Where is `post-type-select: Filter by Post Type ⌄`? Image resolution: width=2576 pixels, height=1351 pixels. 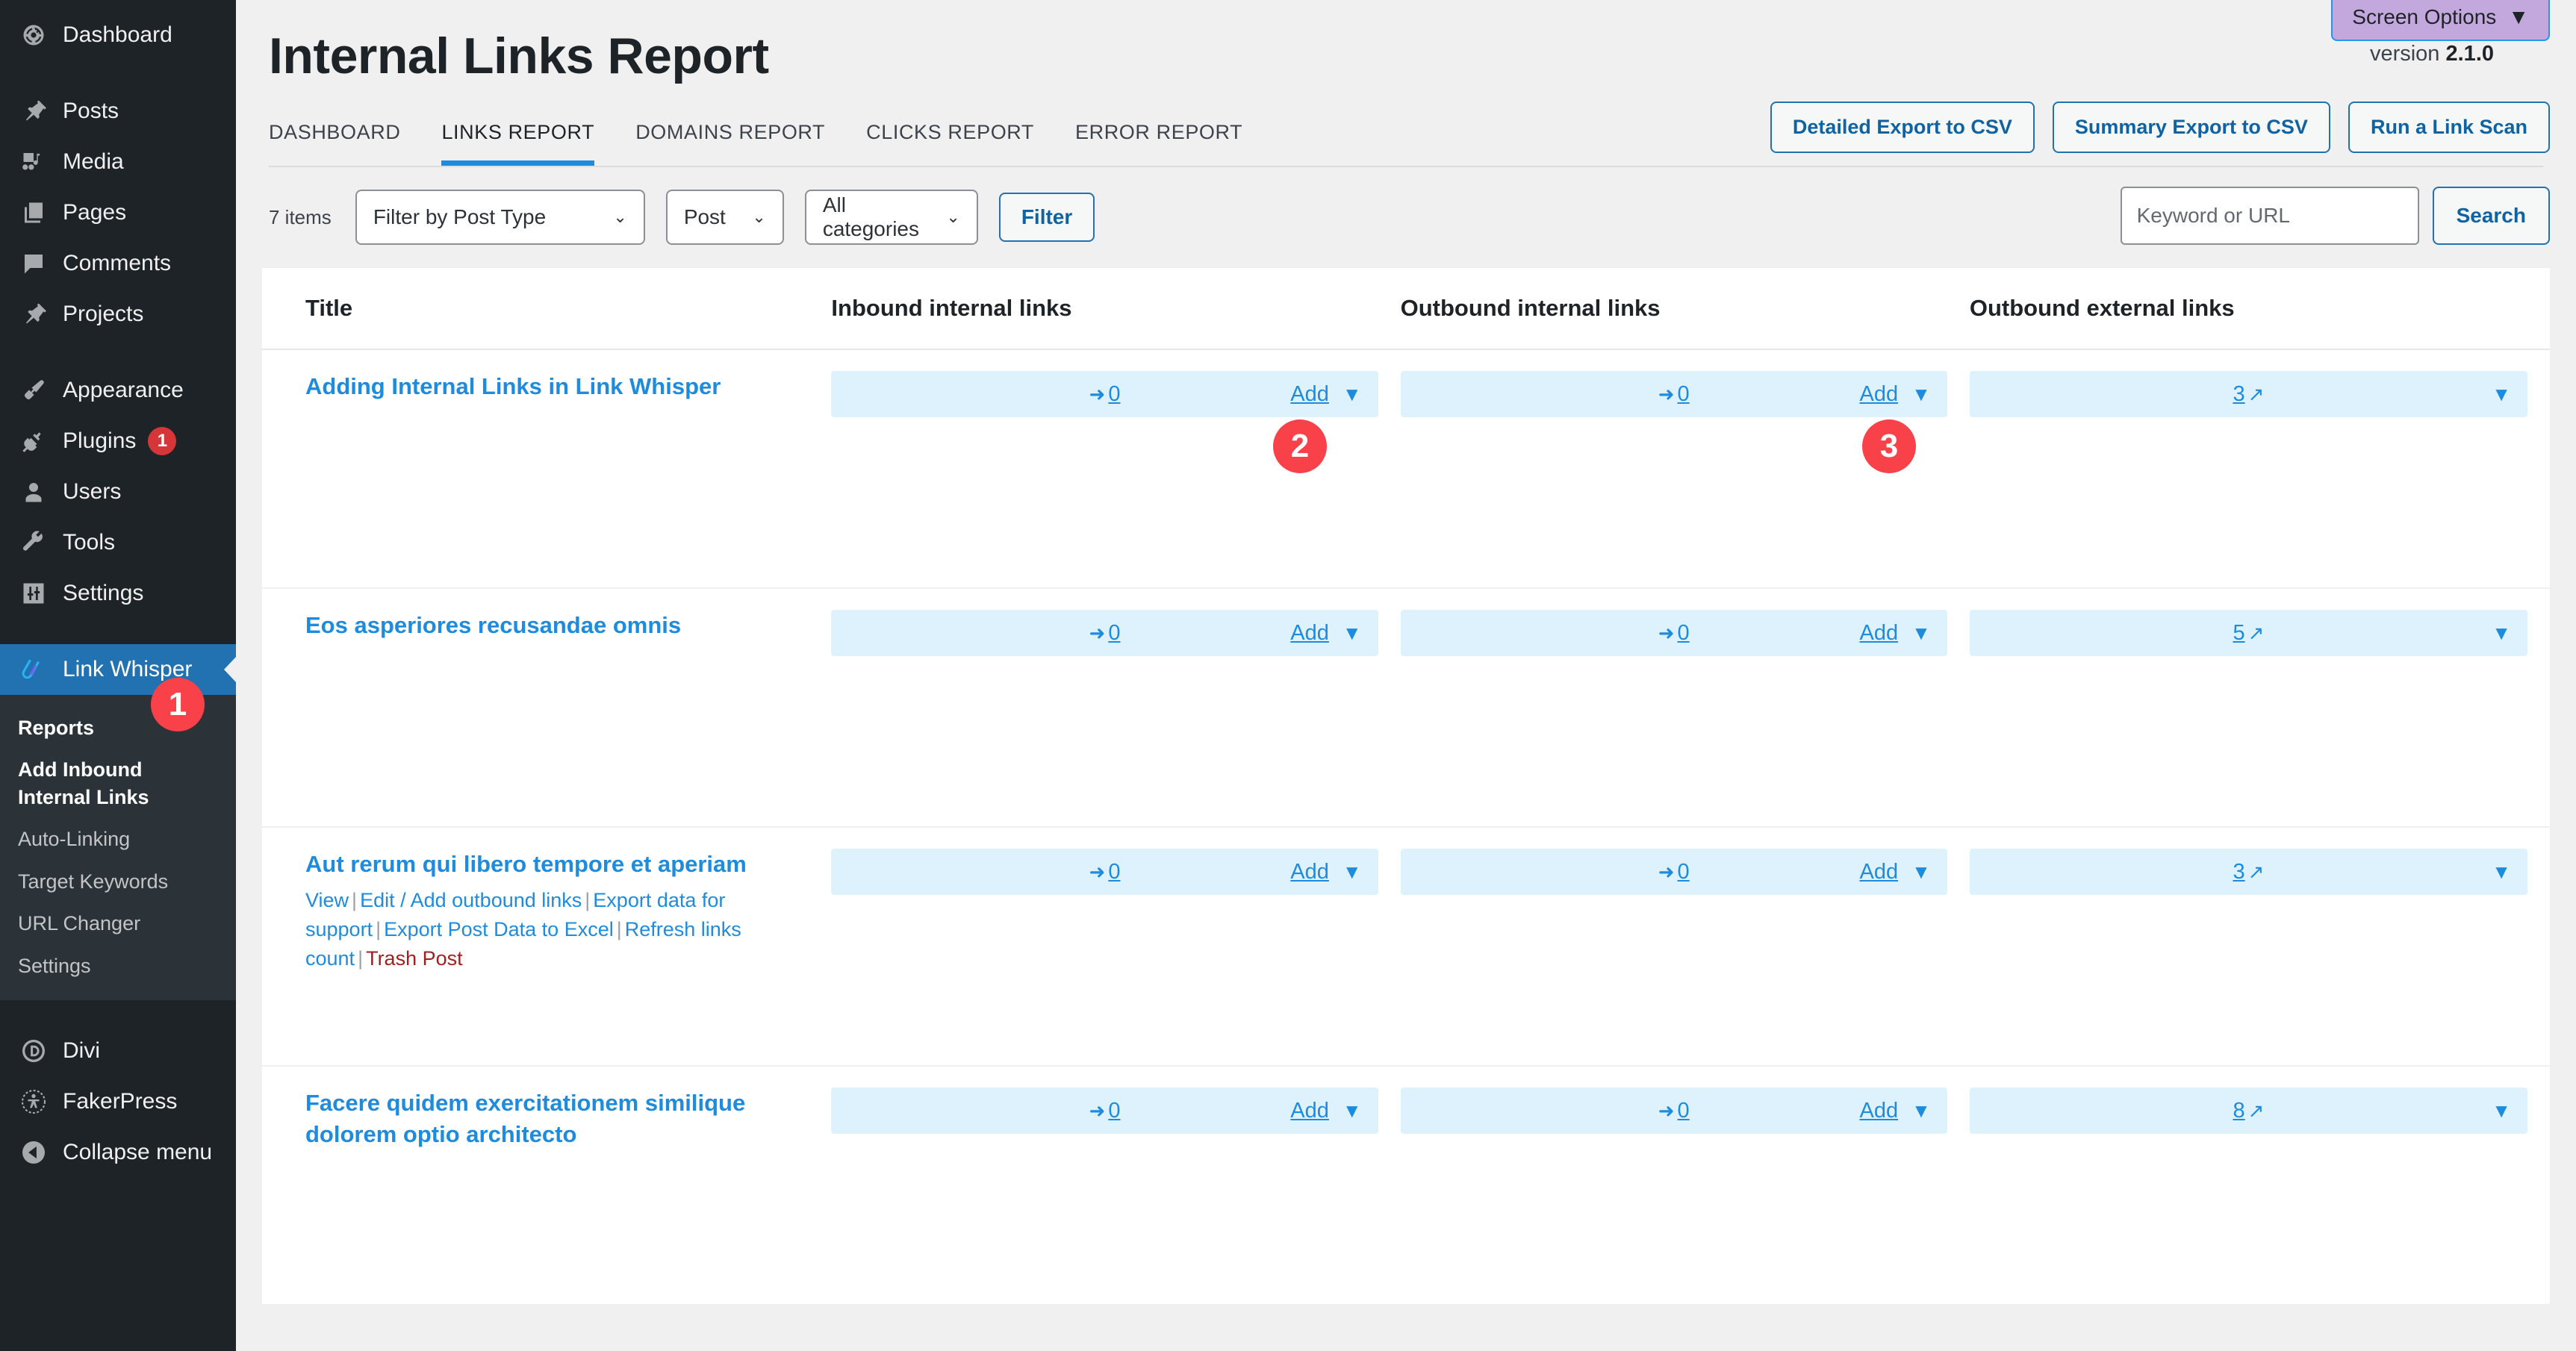 post-type-select: Filter by Post Type ⌄ is located at coordinates (500, 217).